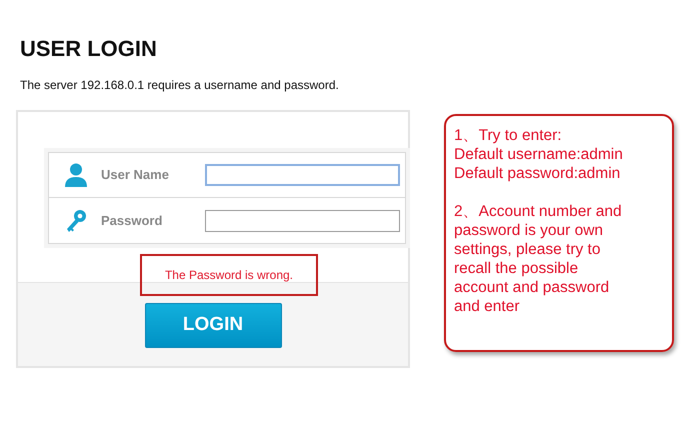 Image resolution: width=690 pixels, height=422 pixels. I want to click on field-label: User Name, so click(135, 175).